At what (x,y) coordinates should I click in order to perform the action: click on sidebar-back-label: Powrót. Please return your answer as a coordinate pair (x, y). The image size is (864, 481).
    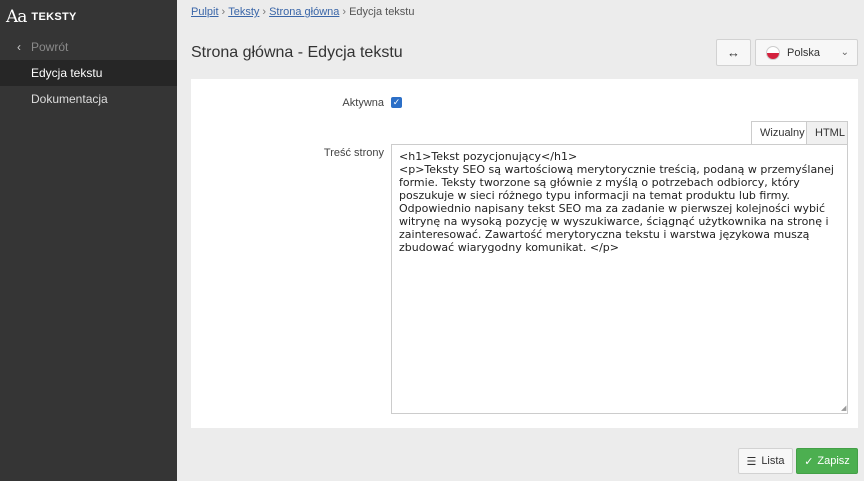
    Looking at the image, I should click on (50, 47).